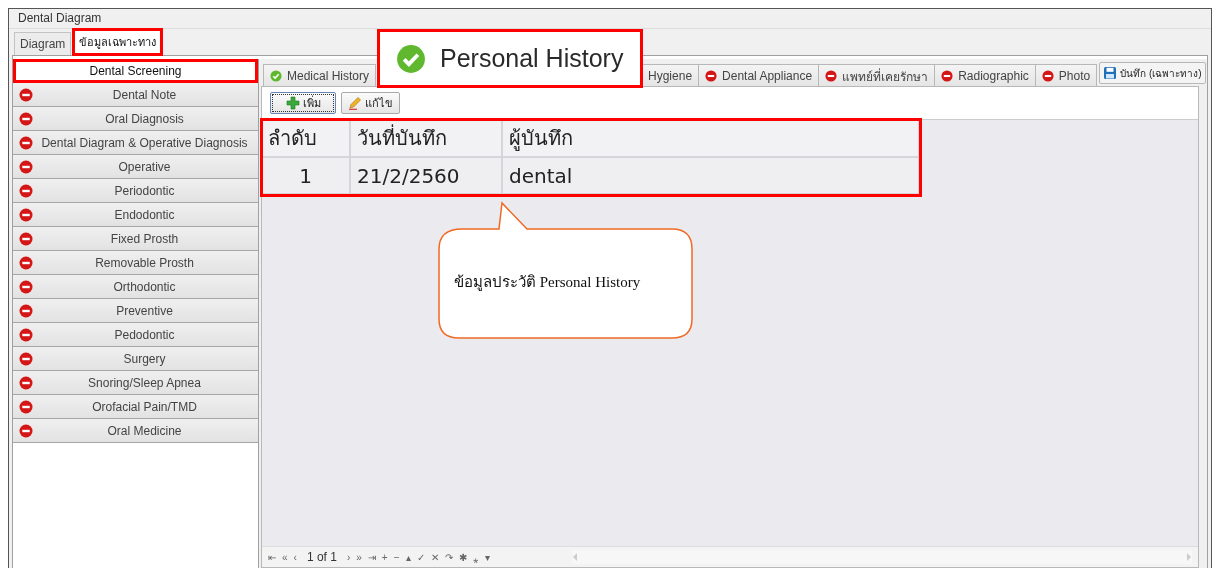 The width and height of the screenshot is (1220, 568). I want to click on sidebar-item: Dental Screening, so click(135, 71).